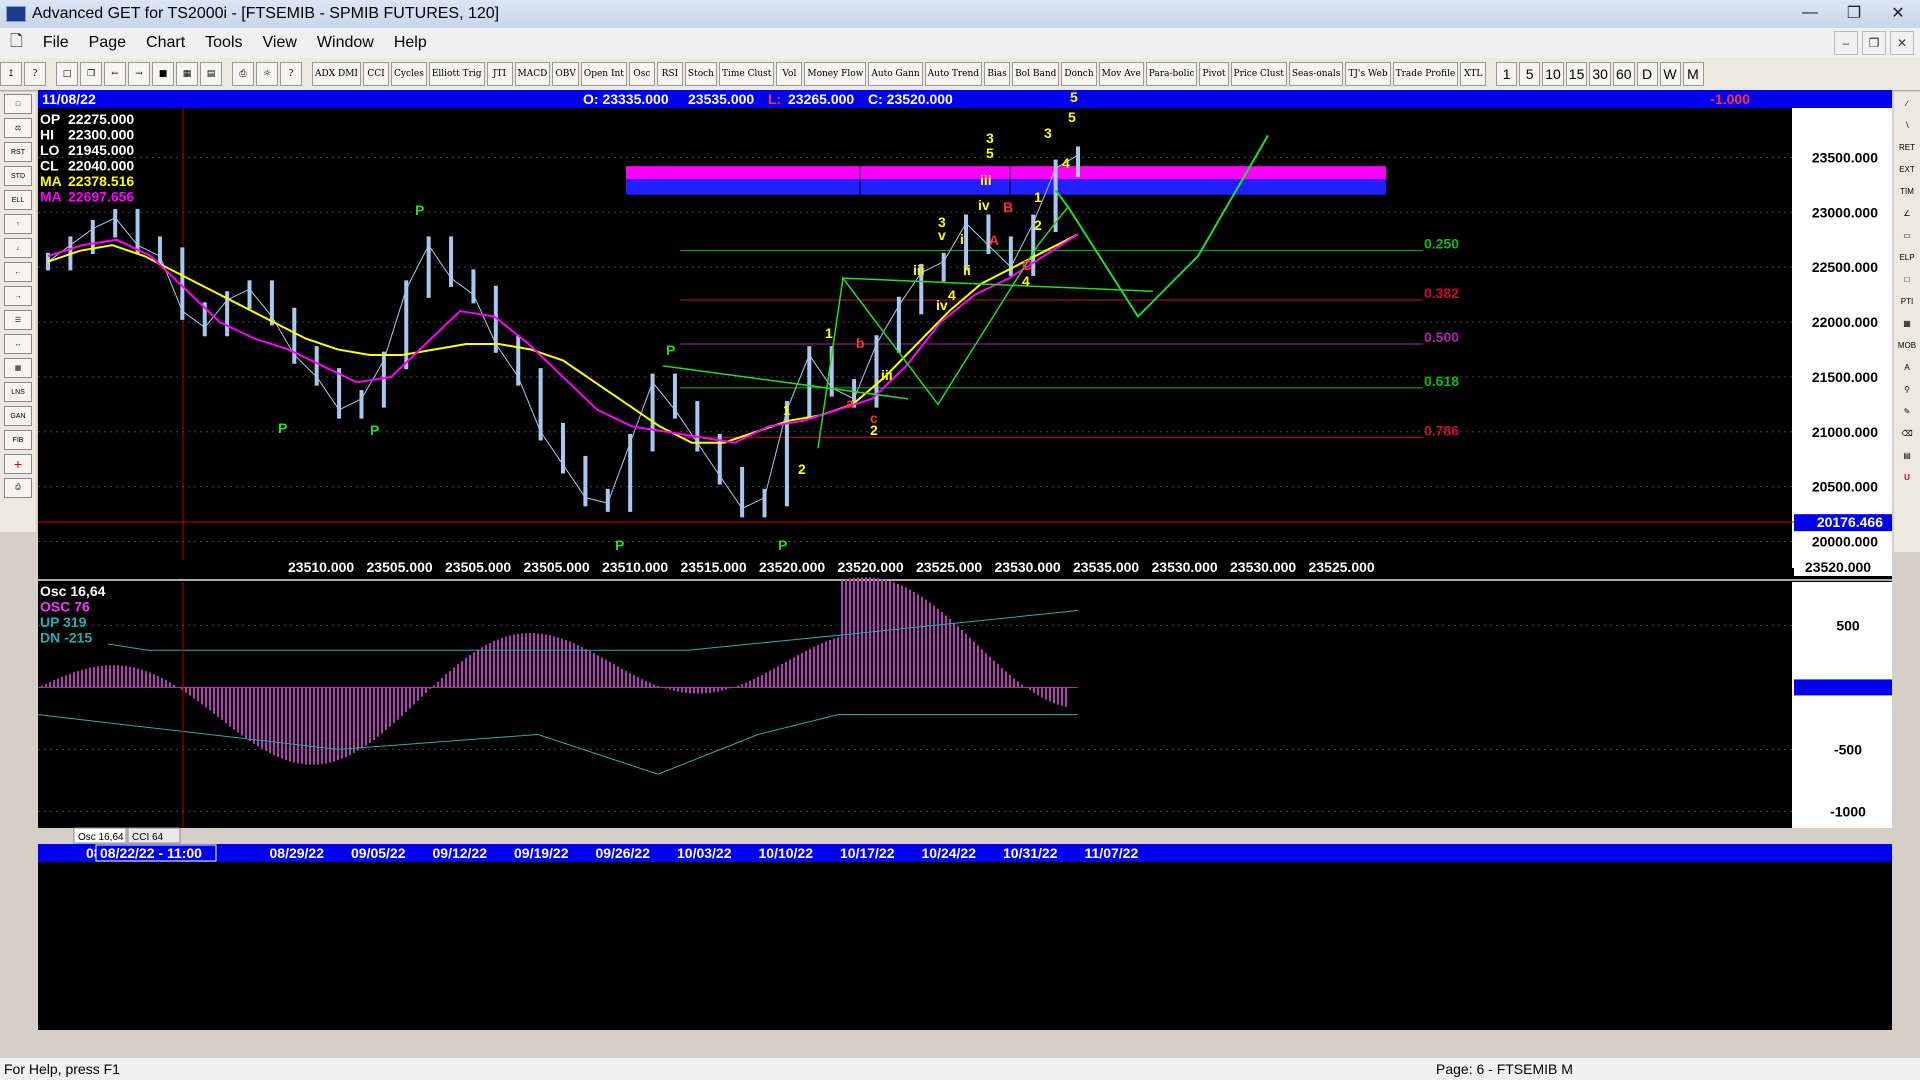 The image size is (1920, 1080). Describe the element at coordinates (603, 74) in the screenshot. I see `study-button-7: Open Int` at that location.